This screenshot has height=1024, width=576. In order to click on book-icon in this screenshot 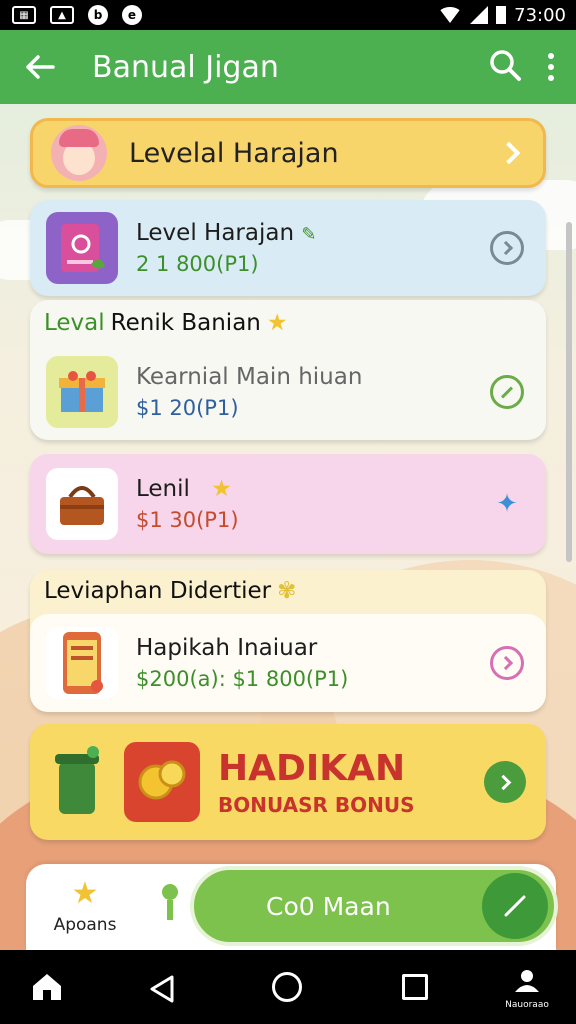, I will do `click(82, 248)`.